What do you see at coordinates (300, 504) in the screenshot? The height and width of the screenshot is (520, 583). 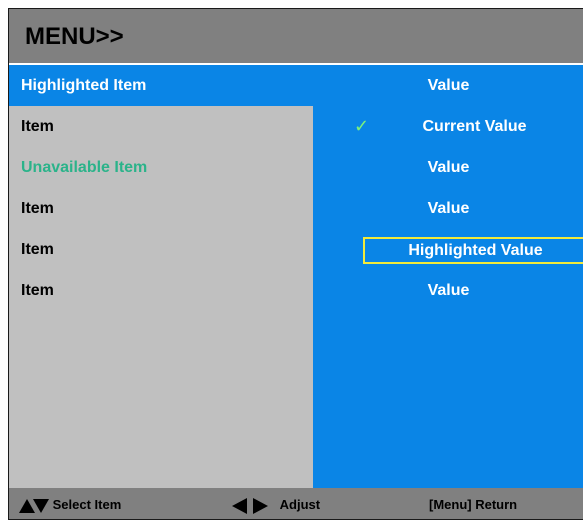 I see `adjust-hint-label: Adjust` at bounding box center [300, 504].